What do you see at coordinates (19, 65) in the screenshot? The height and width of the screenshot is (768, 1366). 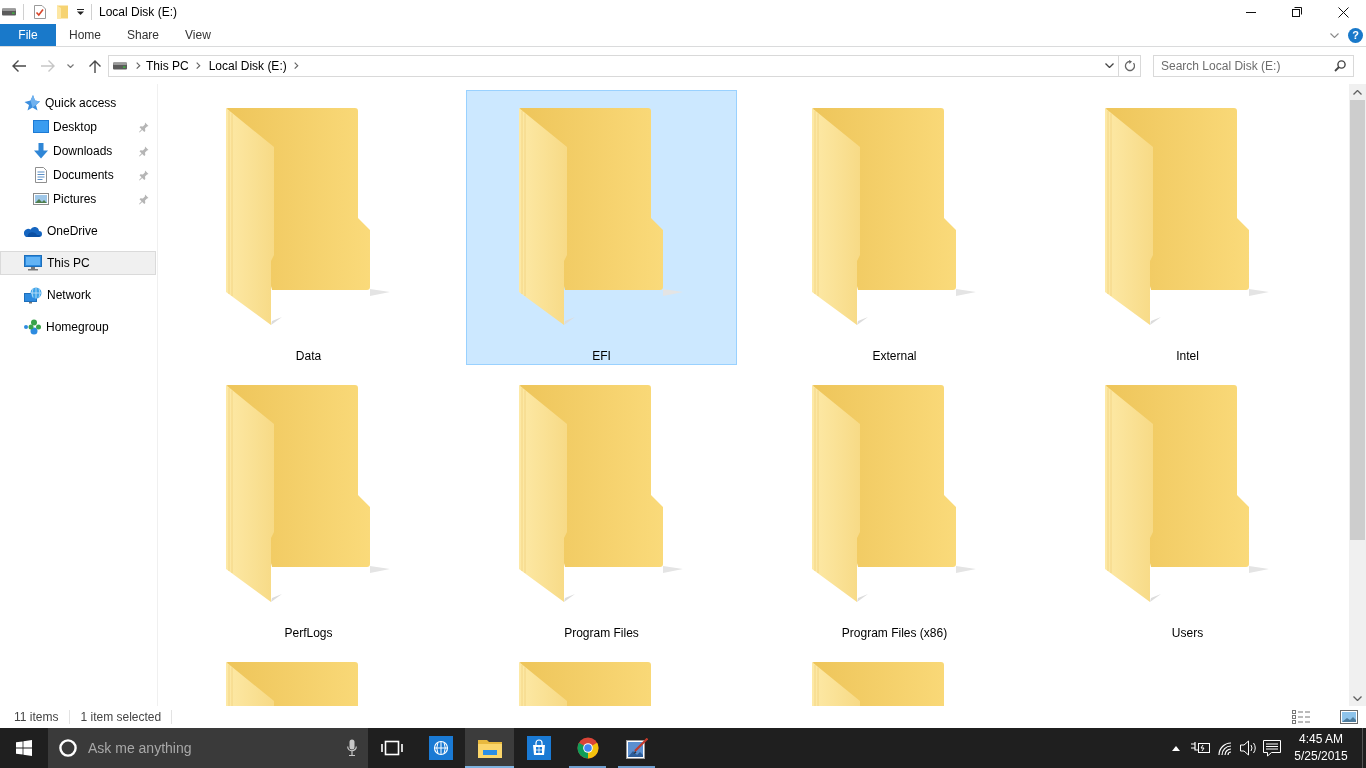 I see `left-arrow-icon` at bounding box center [19, 65].